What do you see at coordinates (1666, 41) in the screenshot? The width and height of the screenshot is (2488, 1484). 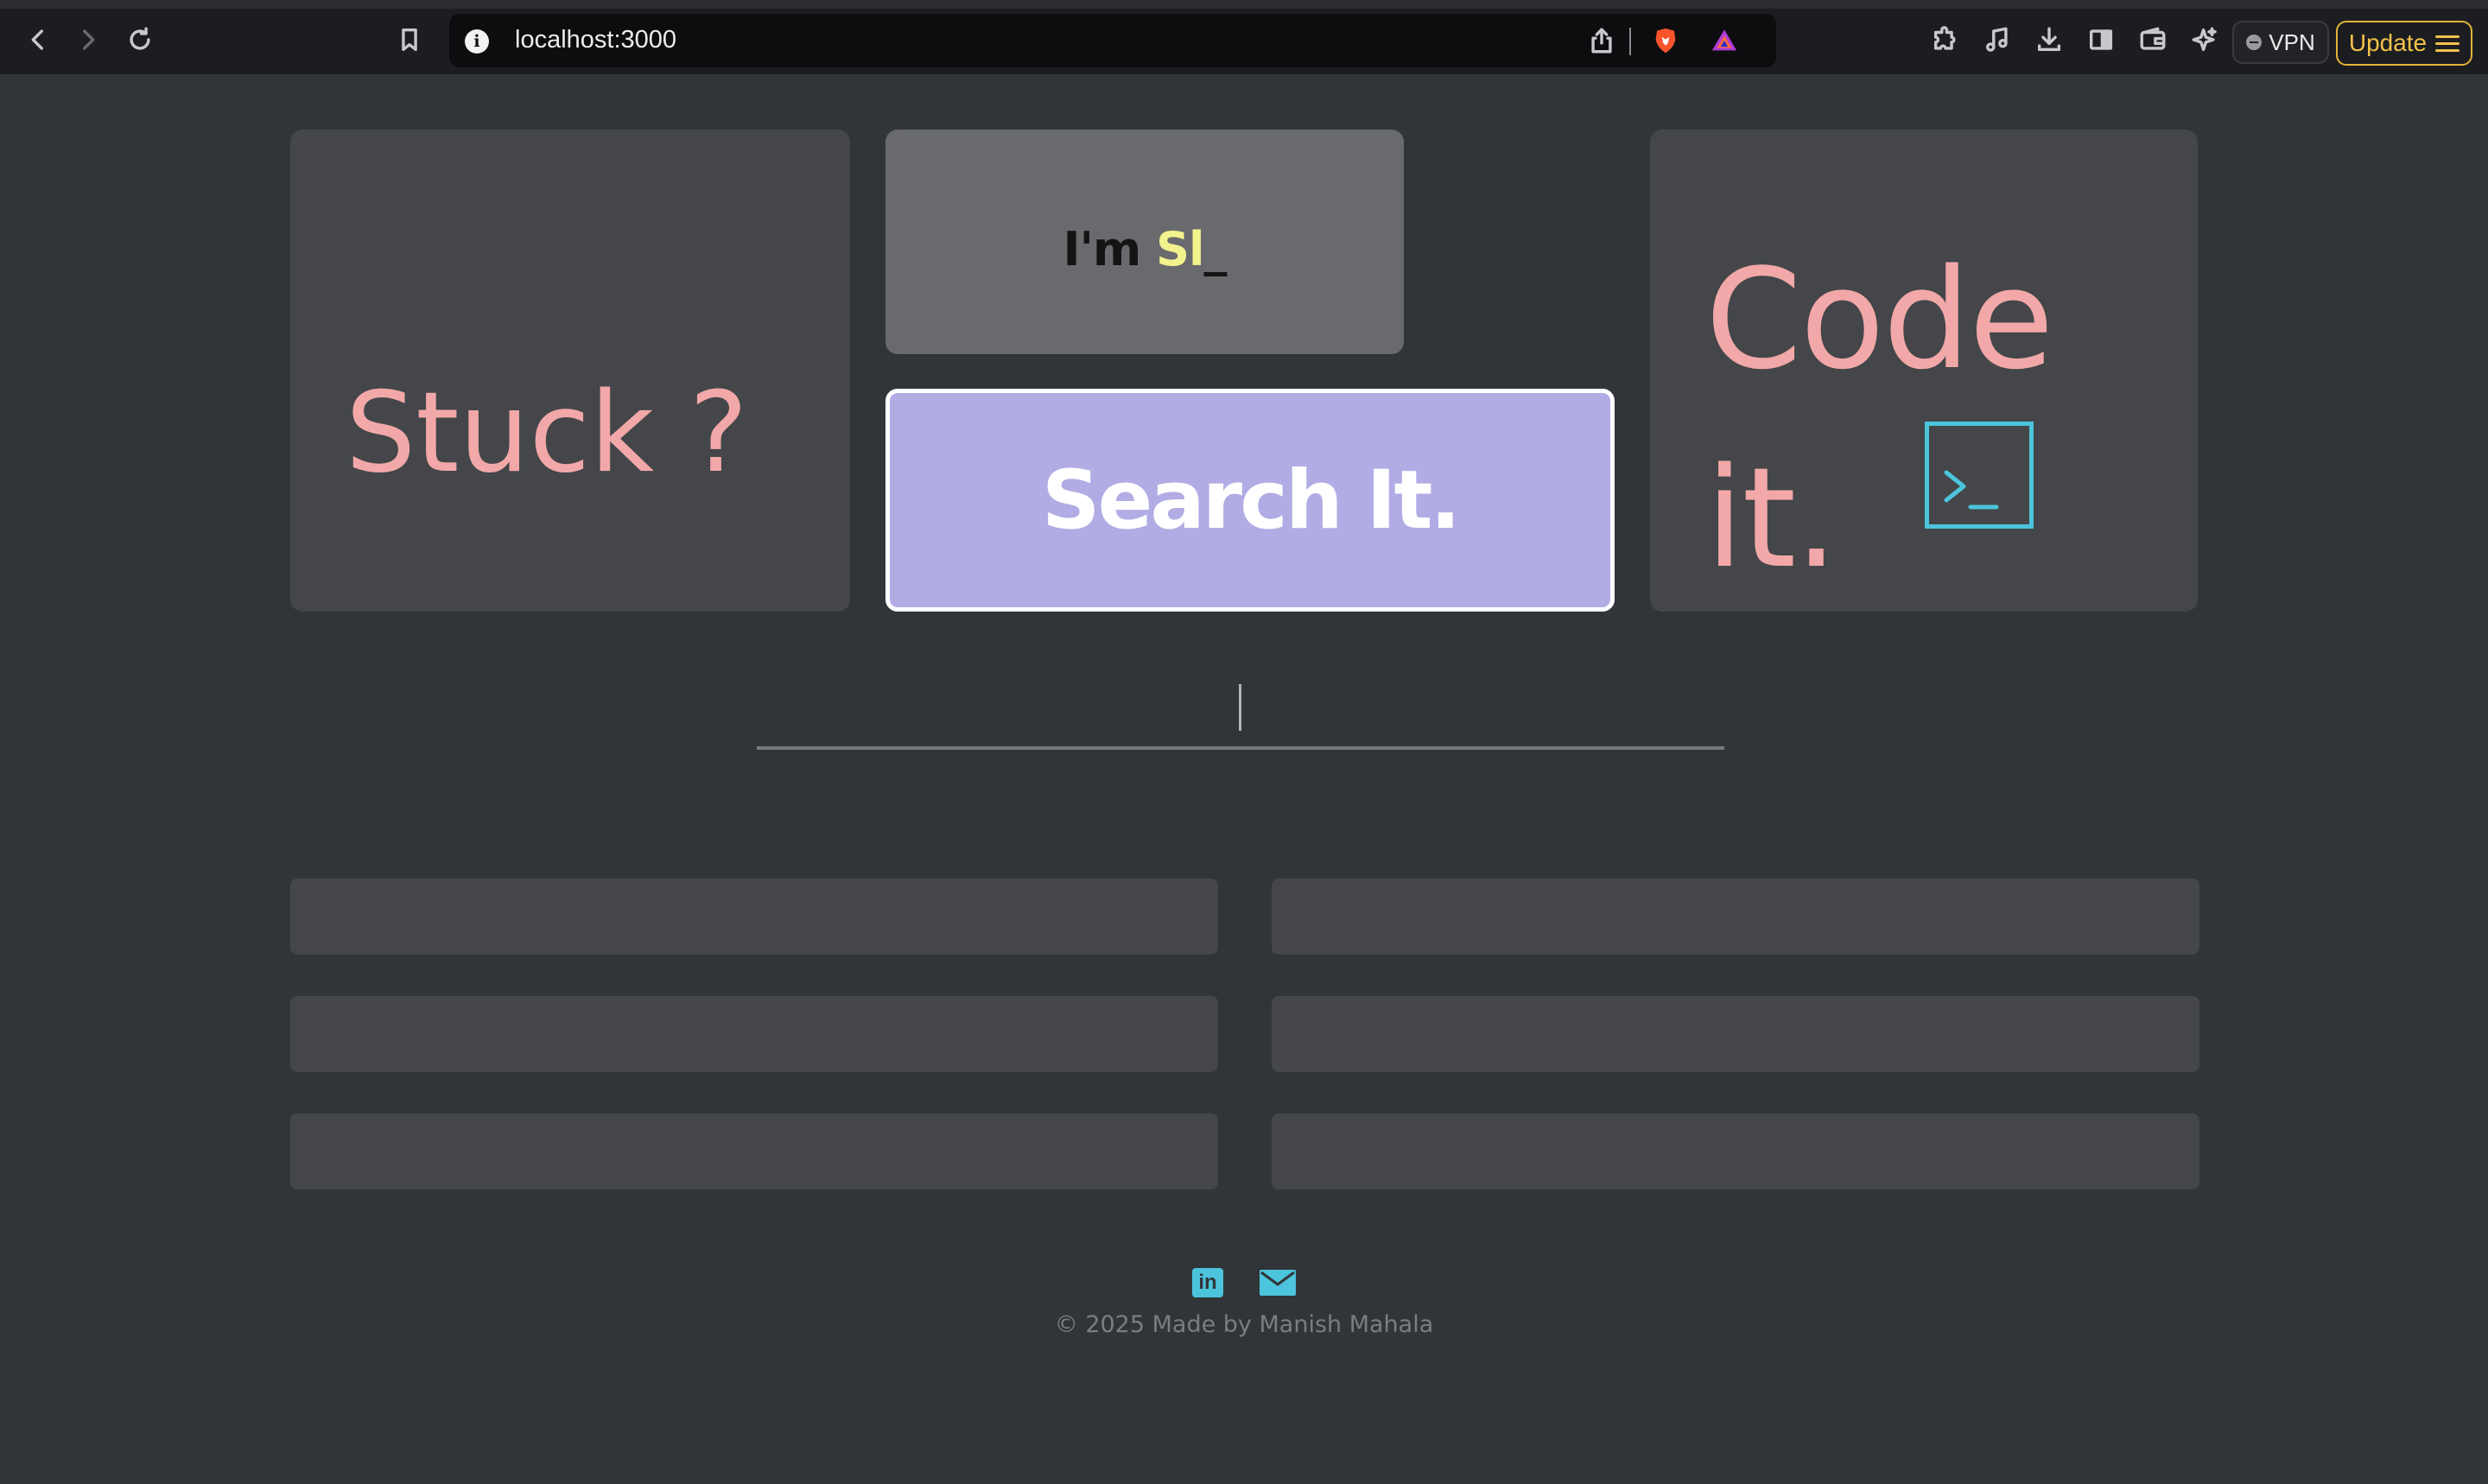 I see `brave-shield-icon` at bounding box center [1666, 41].